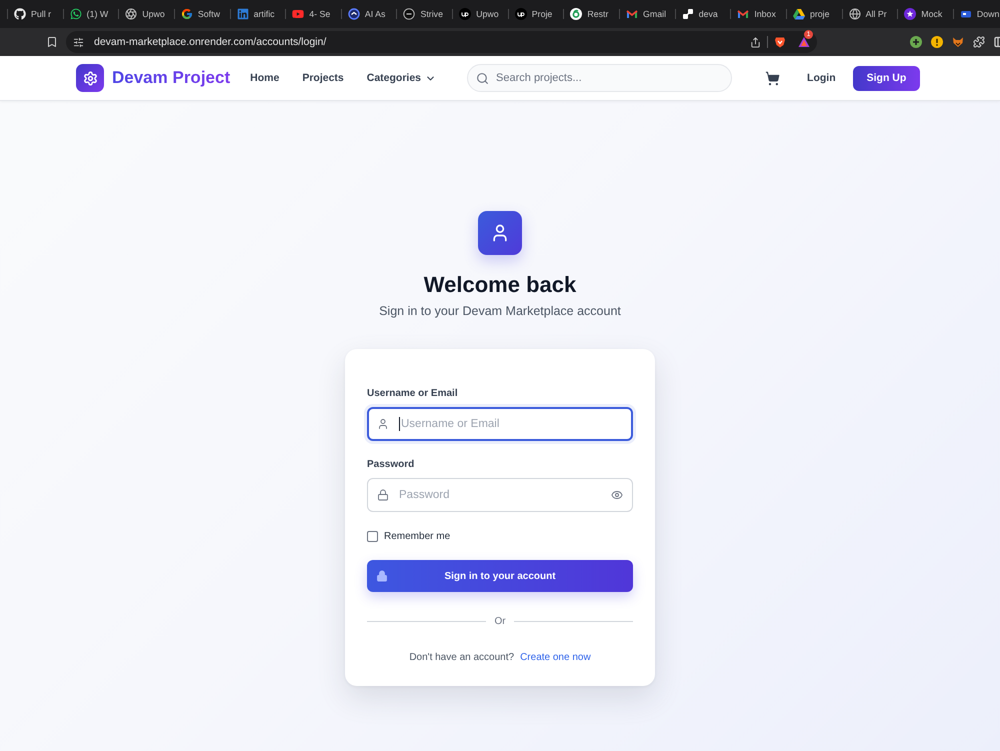 The image size is (1000, 751). Describe the element at coordinates (483, 78) in the screenshot. I see `search-icon` at that location.